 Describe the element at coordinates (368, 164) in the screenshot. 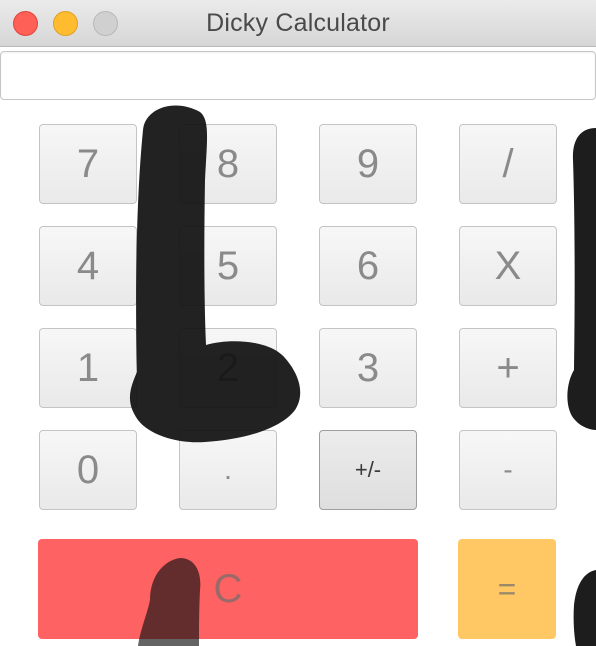

I see `digit-9-button: 9` at that location.